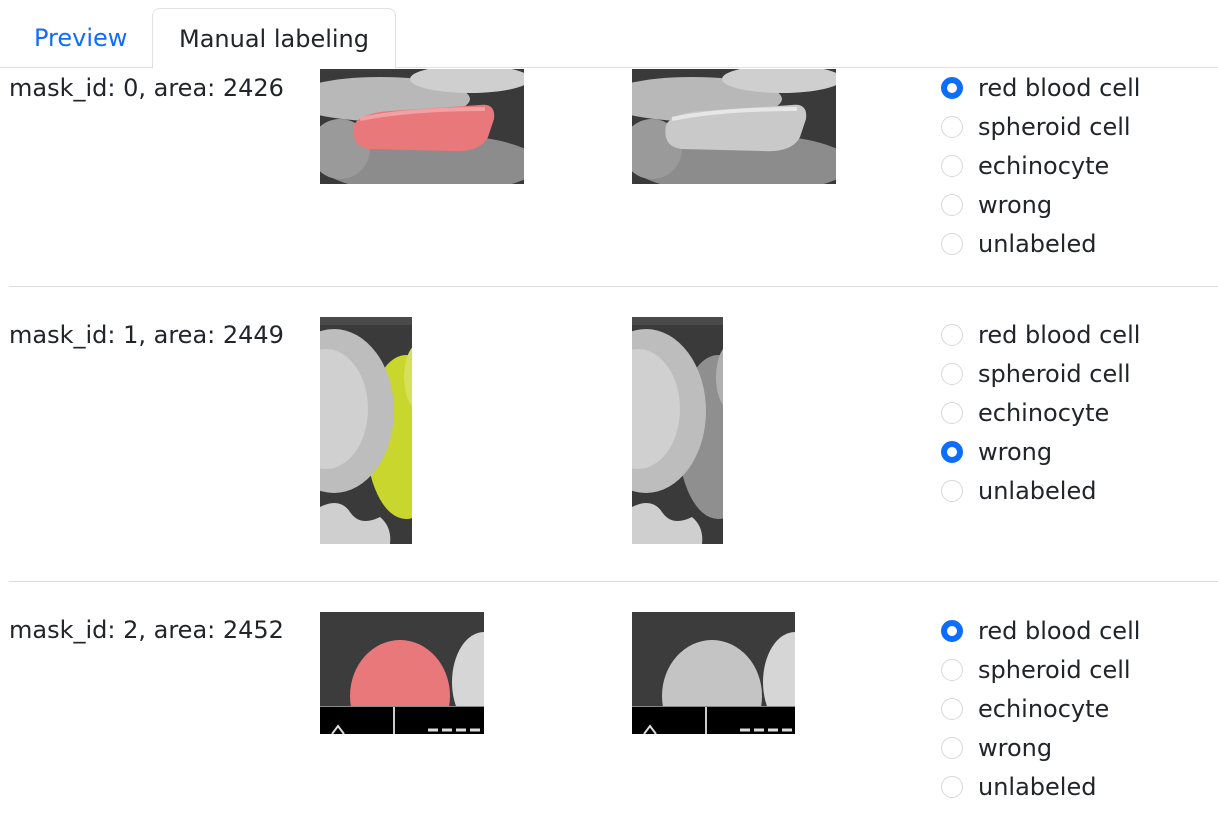 This screenshot has width=1218, height=820. Describe the element at coordinates (146, 630) in the screenshot. I see `mask-info-label: mask_id: 2, area: 2452` at that location.